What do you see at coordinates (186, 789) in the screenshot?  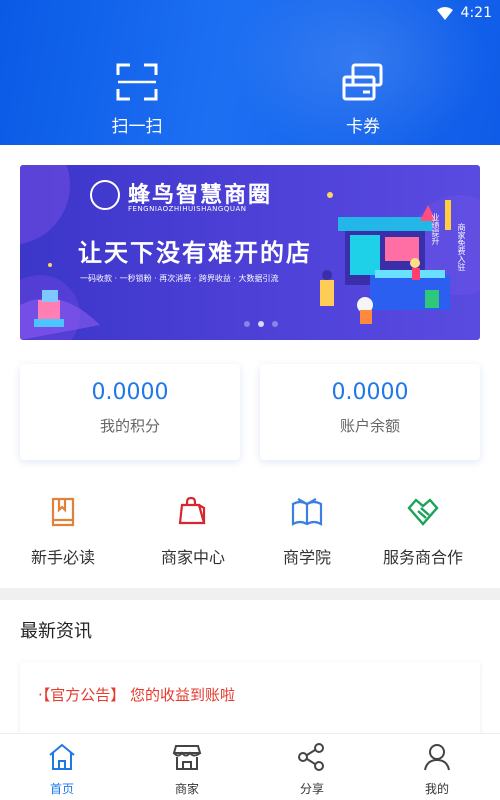 I see `tab-label: 商家` at bounding box center [186, 789].